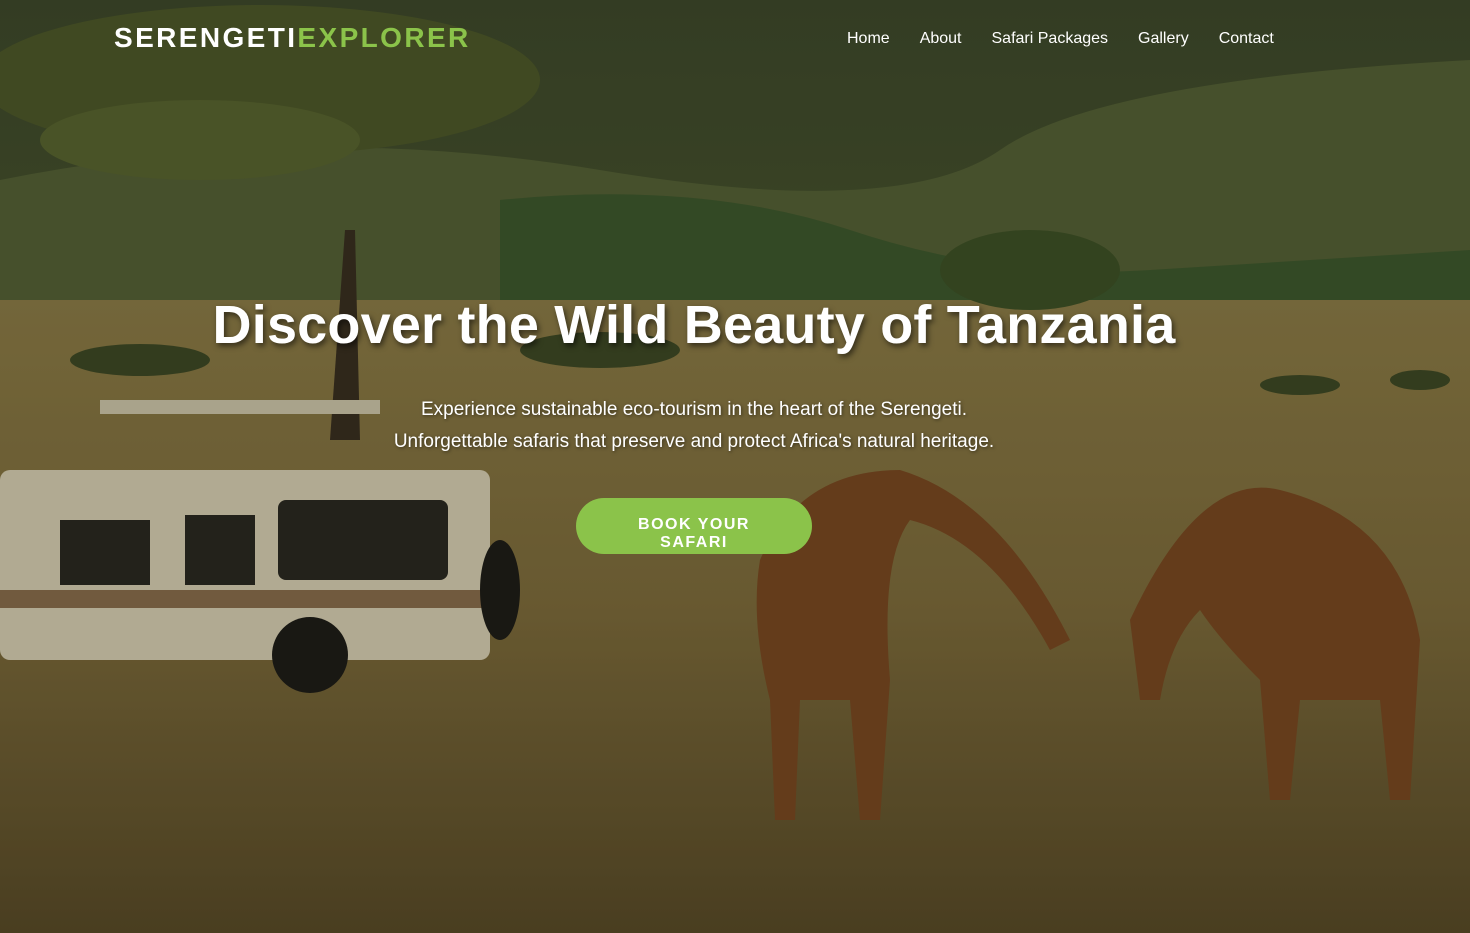  Describe the element at coordinates (1246, 39) in the screenshot. I see `nav-link-contact: Contact` at that location.